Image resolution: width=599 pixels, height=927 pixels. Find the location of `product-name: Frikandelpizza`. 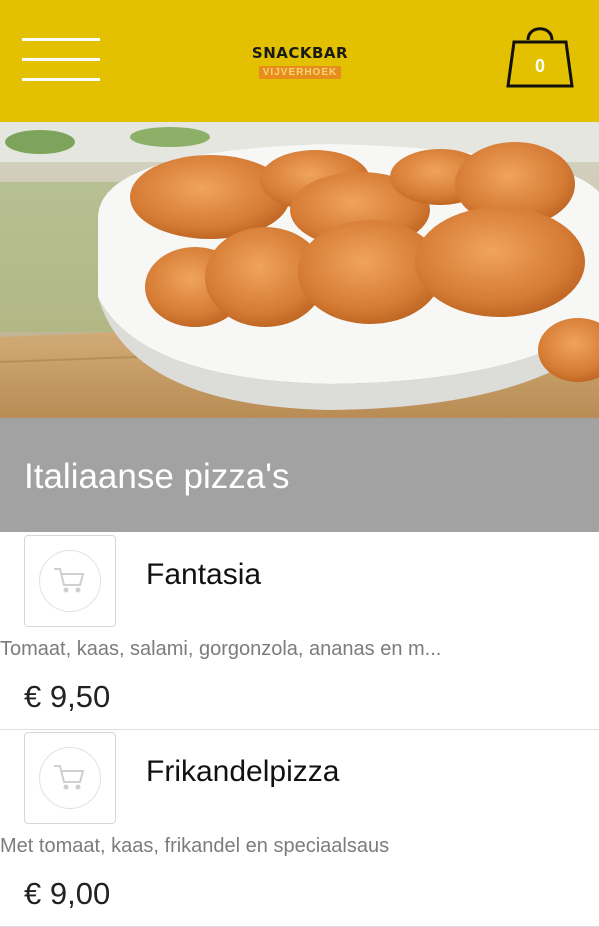

product-name: Frikandelpizza is located at coordinates (243, 771).